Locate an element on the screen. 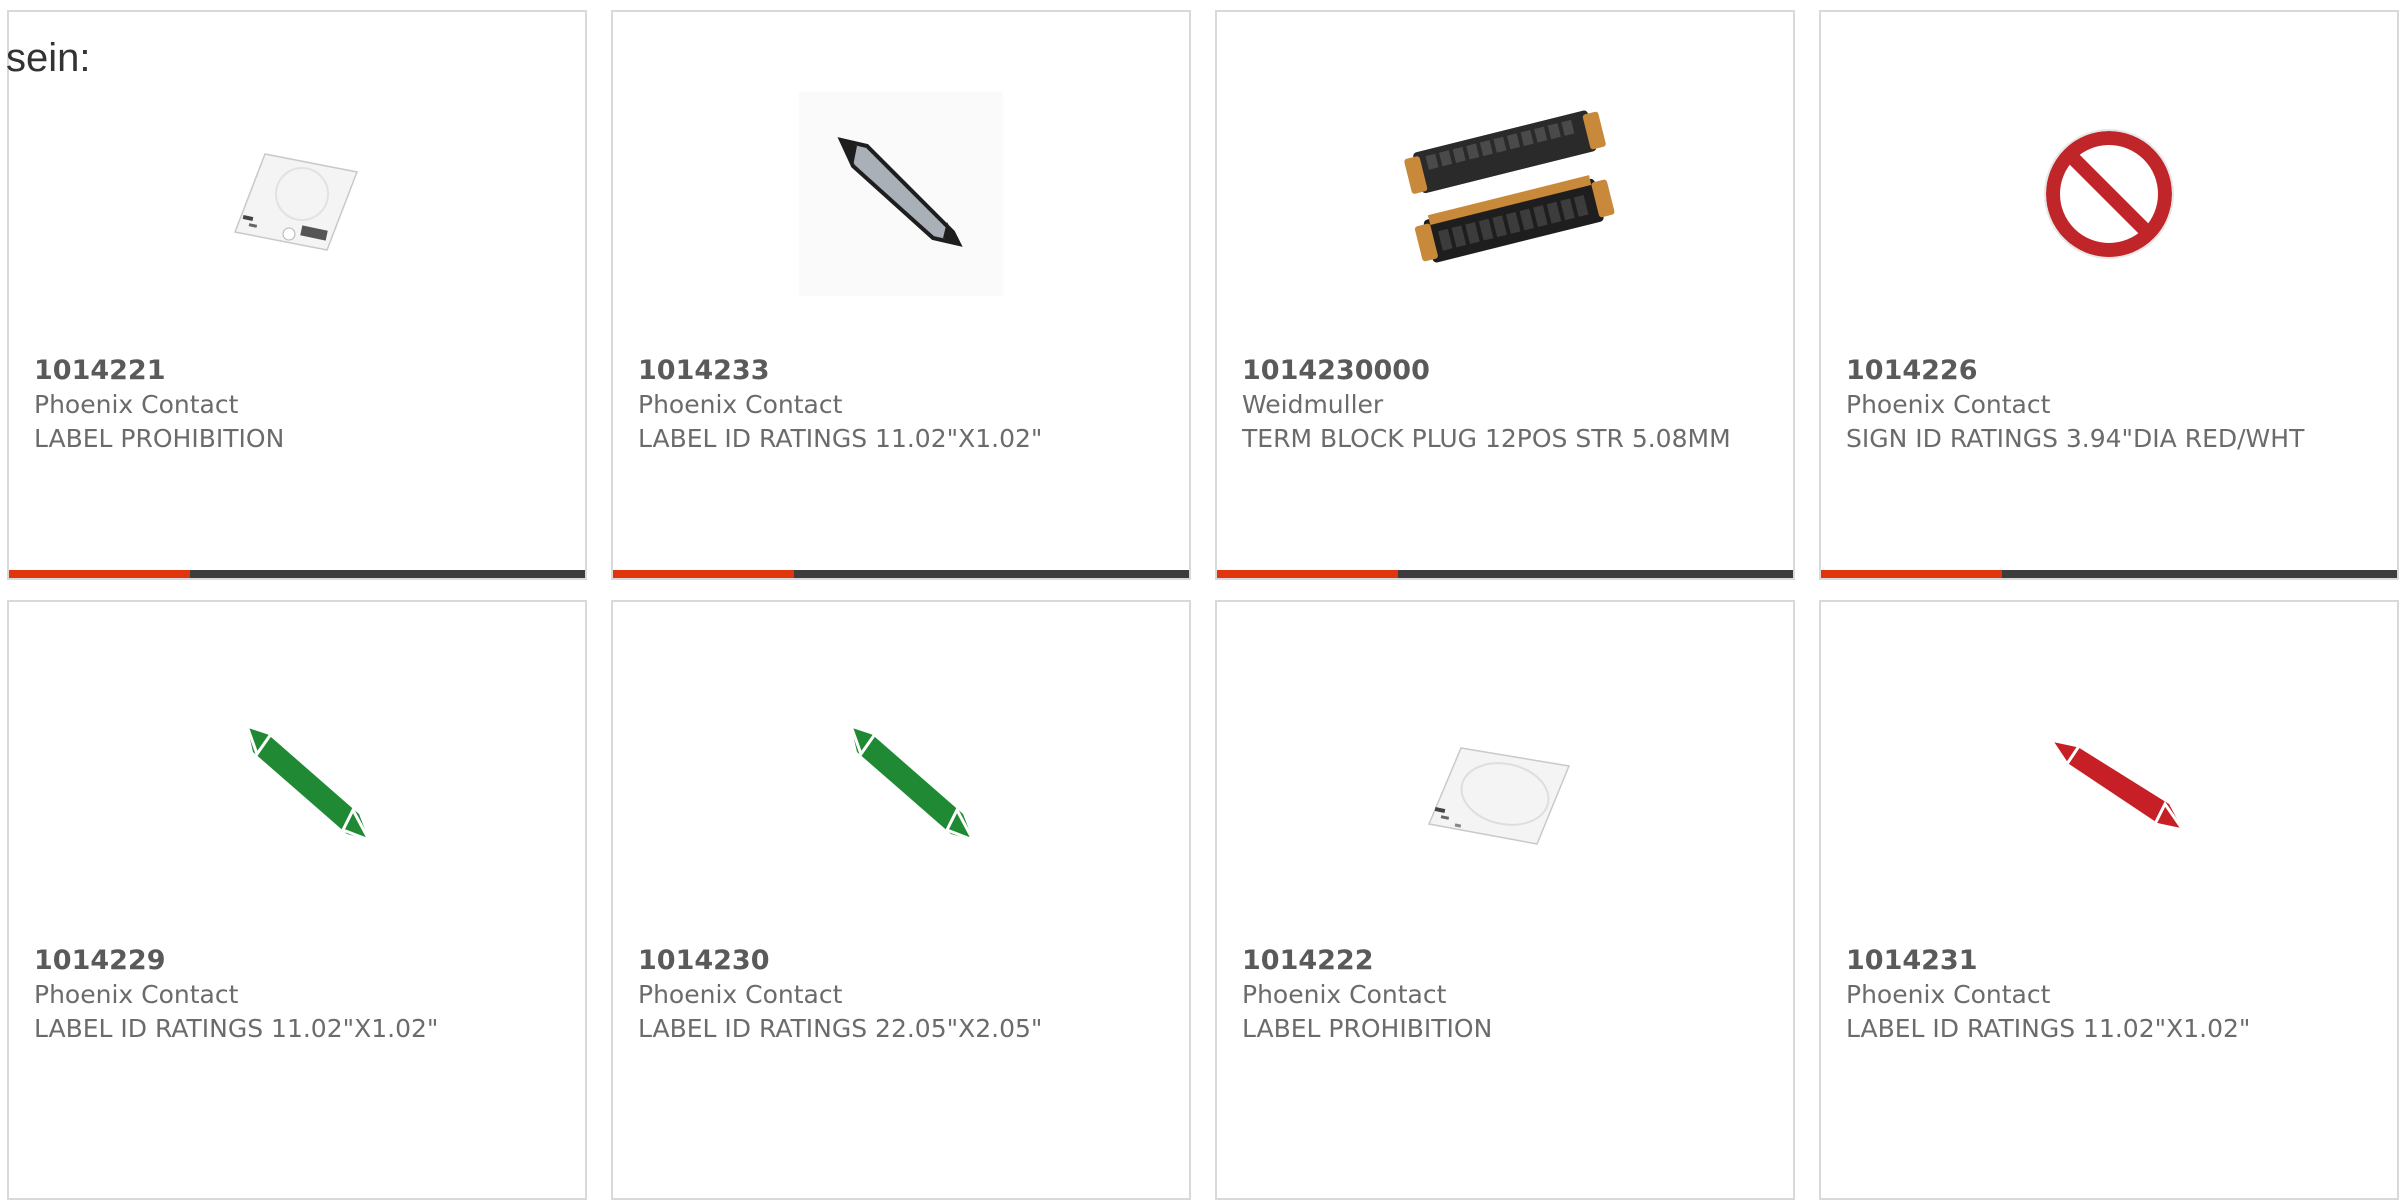 This screenshot has width=2400, height=1200. lead-text: sein: is located at coordinates (48, 58).